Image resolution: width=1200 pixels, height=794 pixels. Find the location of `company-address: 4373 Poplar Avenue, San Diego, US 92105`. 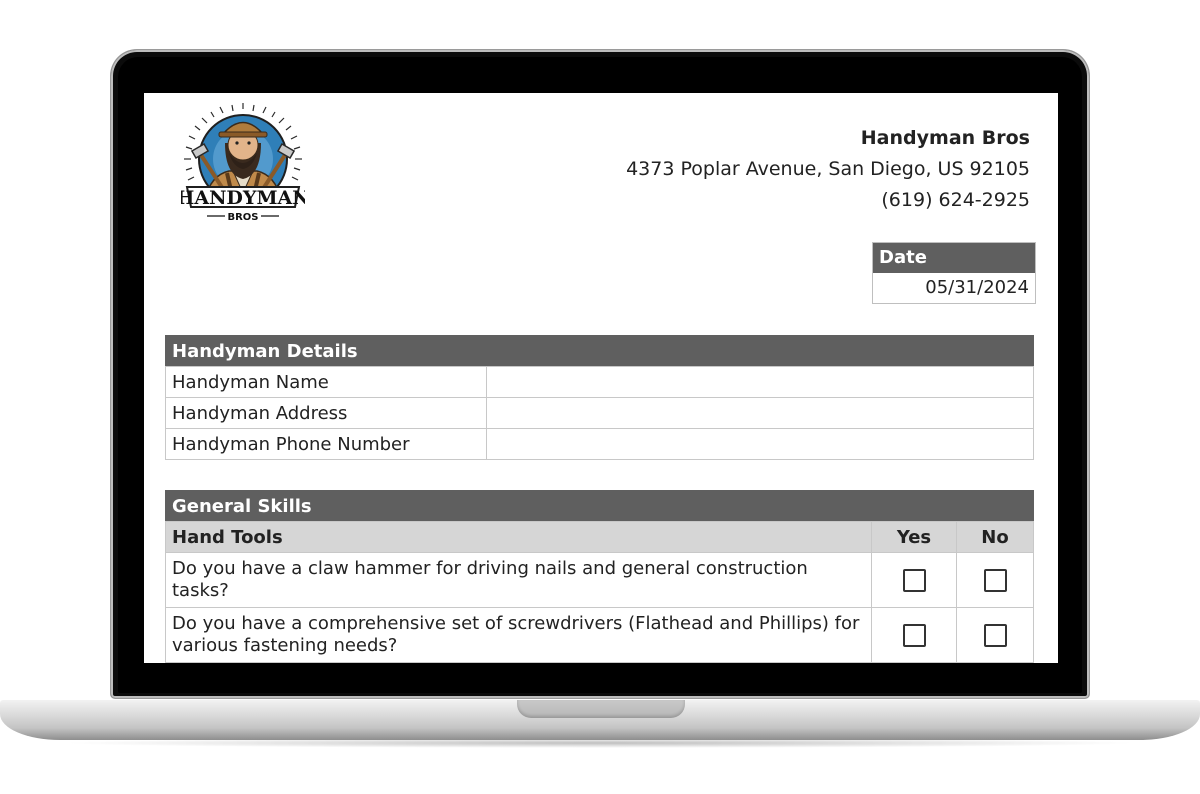

company-address: 4373 Poplar Avenue, San Diego, US 92105 is located at coordinates (828, 169).